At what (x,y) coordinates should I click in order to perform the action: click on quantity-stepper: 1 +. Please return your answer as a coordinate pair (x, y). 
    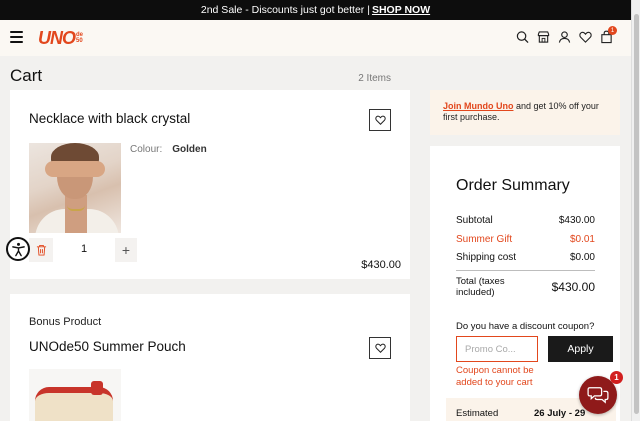
    Looking at the image, I should click on (83, 250).